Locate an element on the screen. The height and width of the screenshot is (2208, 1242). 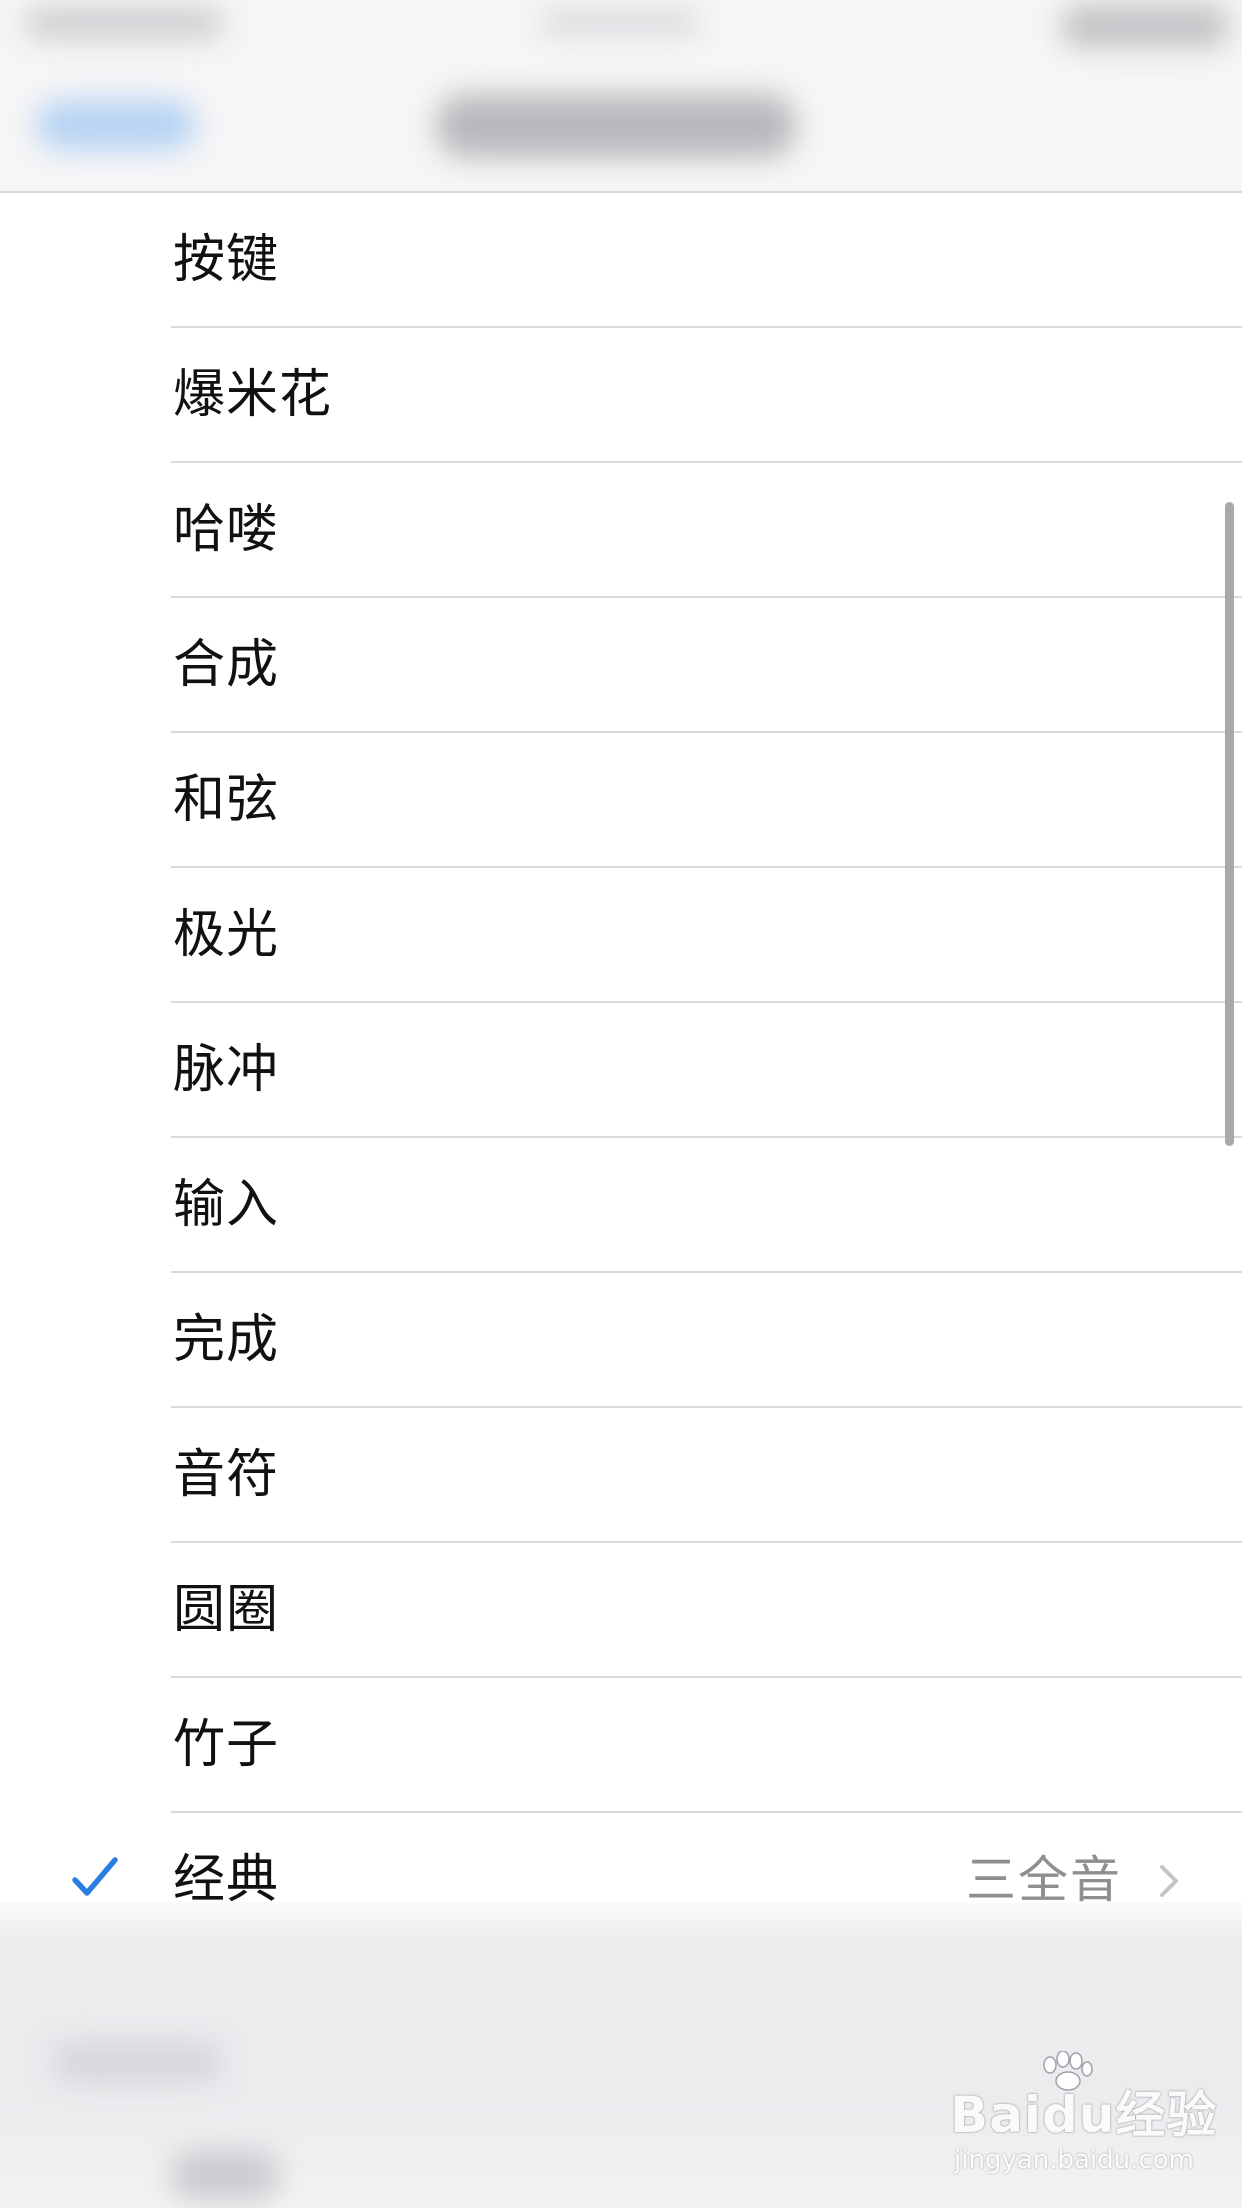
list-item-hecheng: 合成 is located at coordinates (621, 665).